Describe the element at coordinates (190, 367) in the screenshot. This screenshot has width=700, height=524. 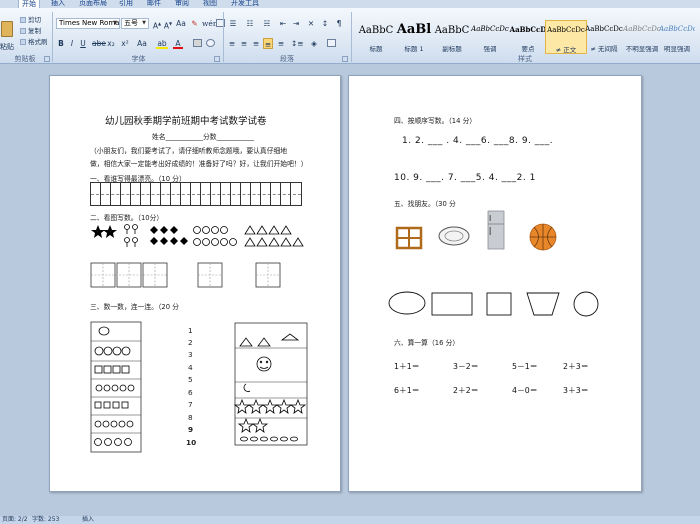
I see `number-label: 4` at that location.